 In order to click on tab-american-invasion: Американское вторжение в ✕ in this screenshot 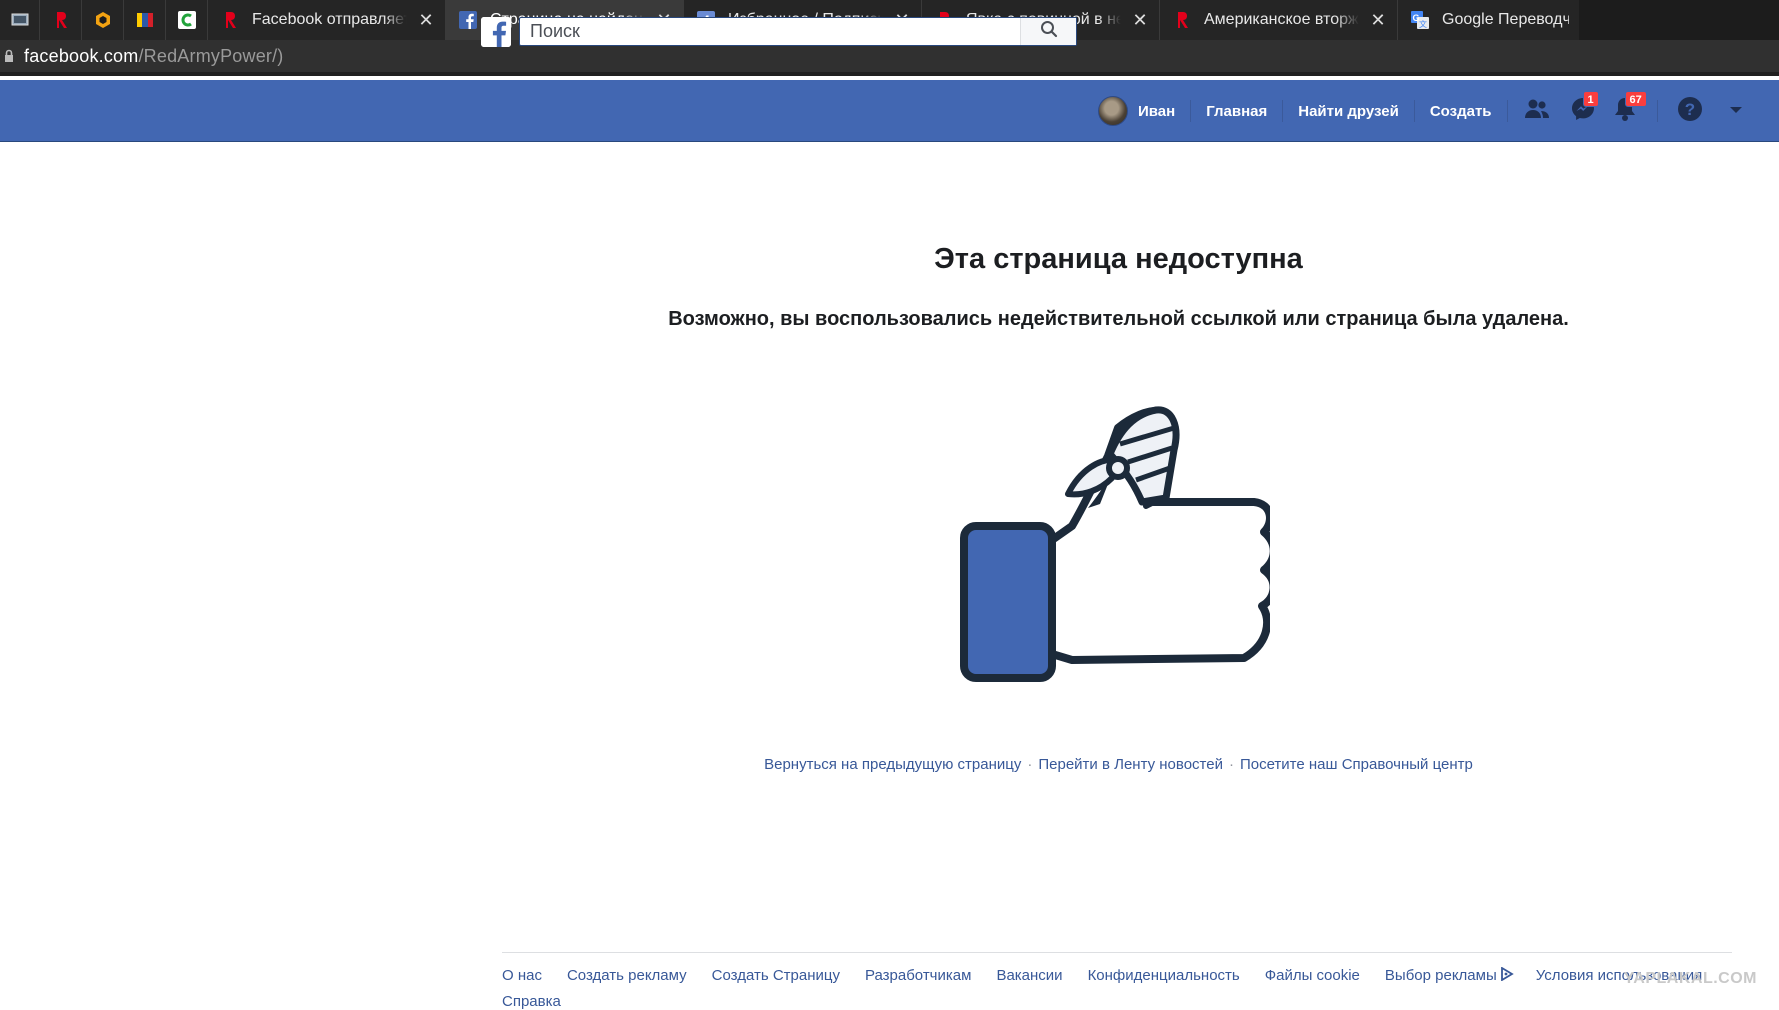, I will do `click(1279, 20)`.